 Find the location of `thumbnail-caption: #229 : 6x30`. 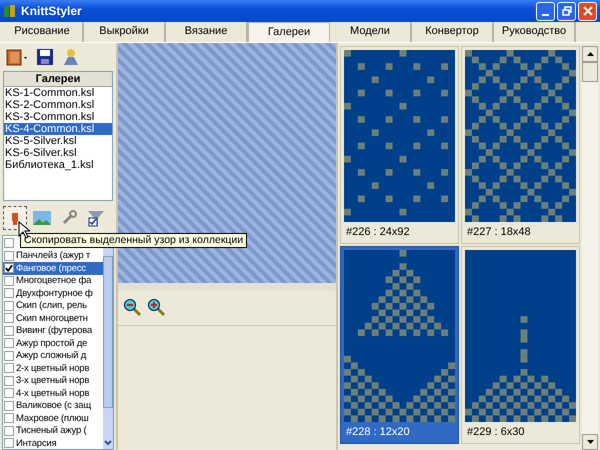

thumbnail-caption: #229 : 6x30 is located at coordinates (496, 432).